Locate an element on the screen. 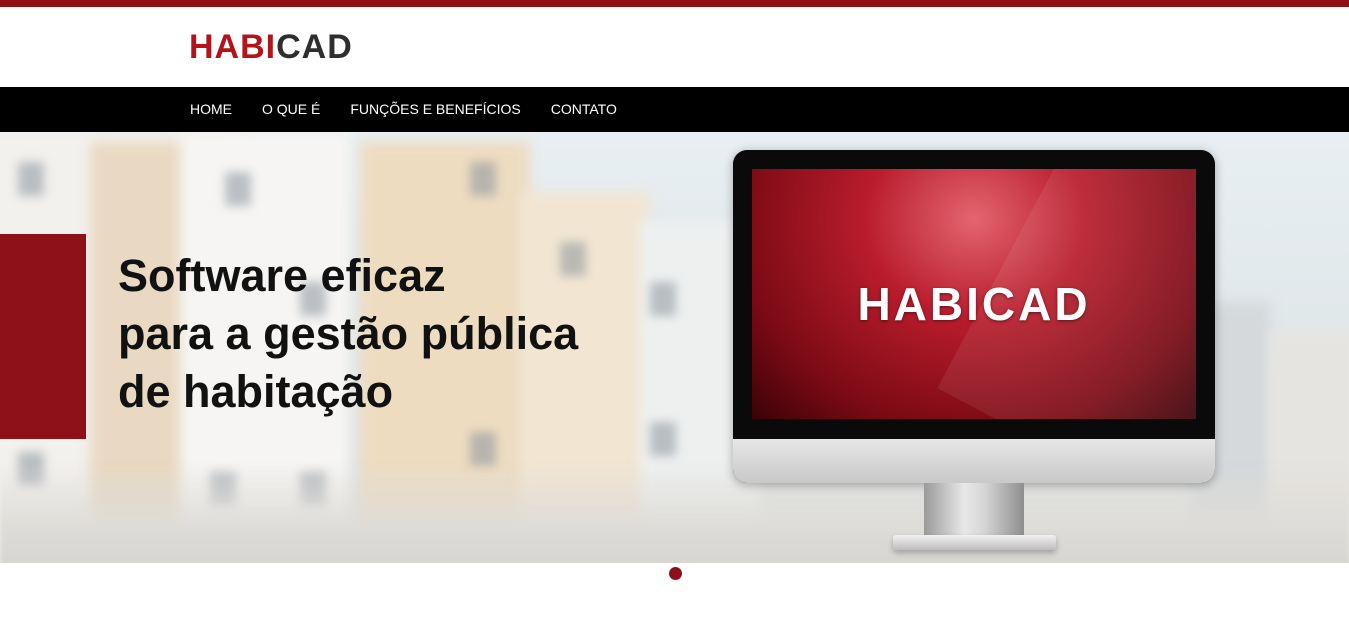 The image size is (1349, 639). monitor-screen: HABICAD is located at coordinates (974, 294).